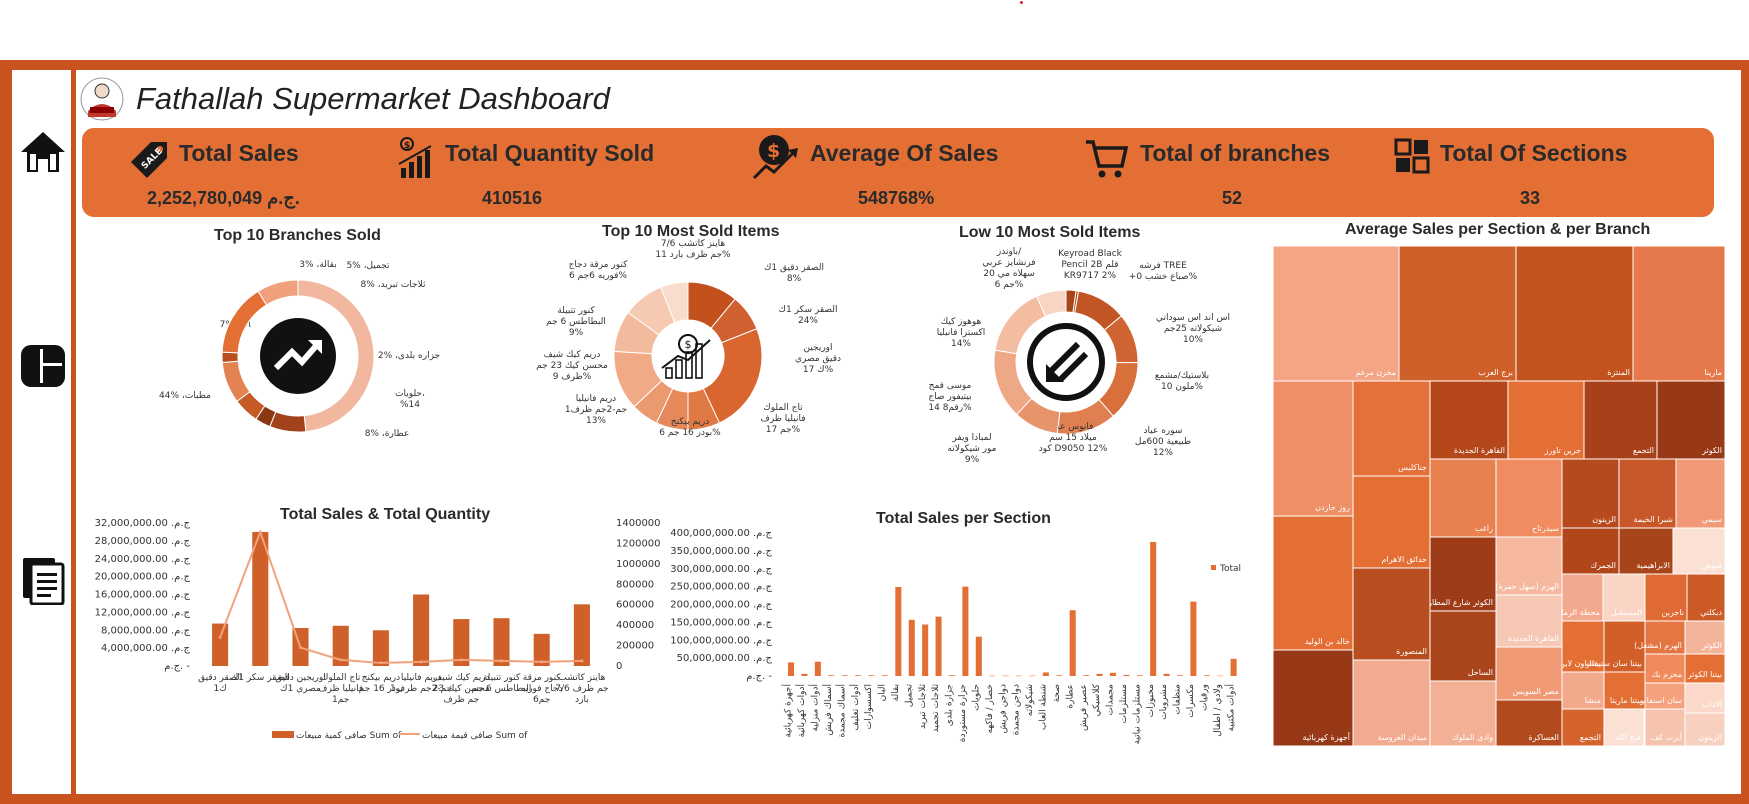 The height and width of the screenshot is (804, 1749). Describe the element at coordinates (239, 153) in the screenshot. I see `kpi-total-sales-label: Total Sales` at that location.